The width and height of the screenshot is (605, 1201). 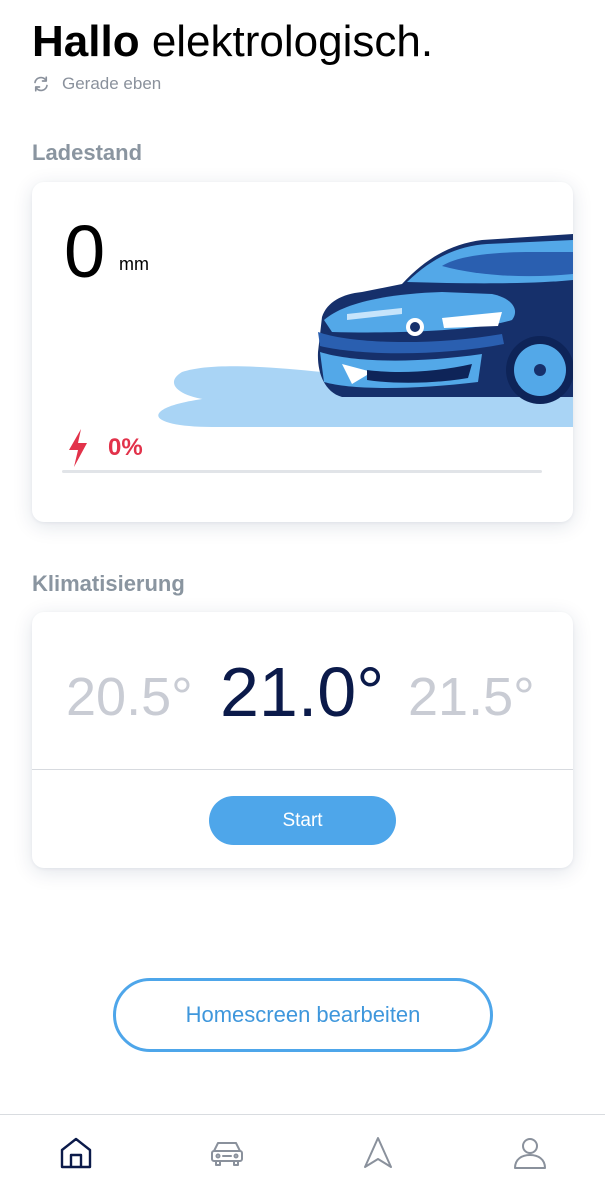 I want to click on nav-tab-vehicle, so click(x=227, y=1153).